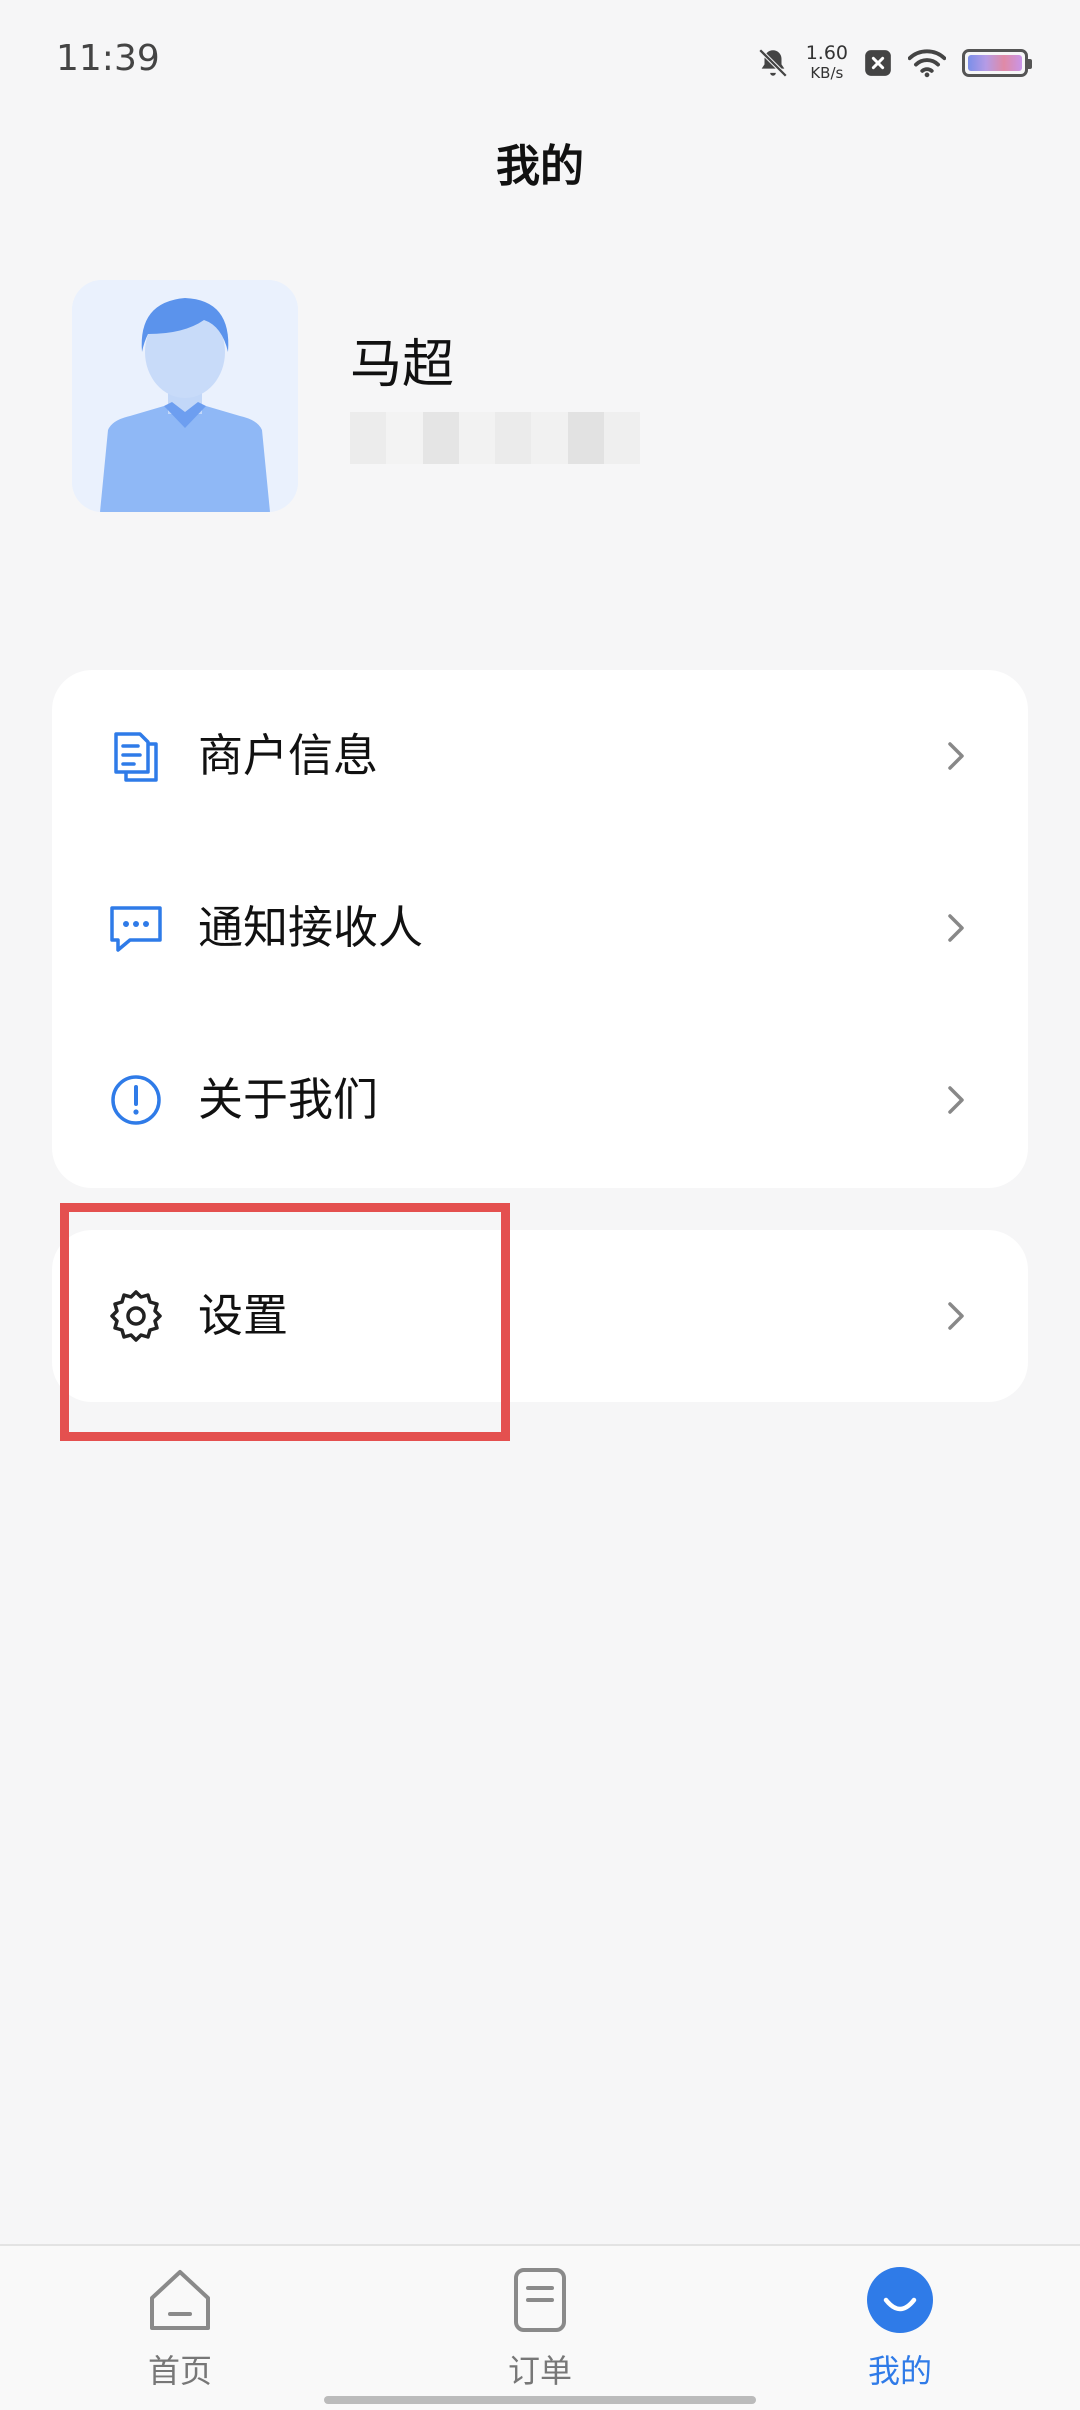 Image resolution: width=1080 pixels, height=2410 pixels. I want to click on menu-item-label: 通知接收人, so click(311, 927).